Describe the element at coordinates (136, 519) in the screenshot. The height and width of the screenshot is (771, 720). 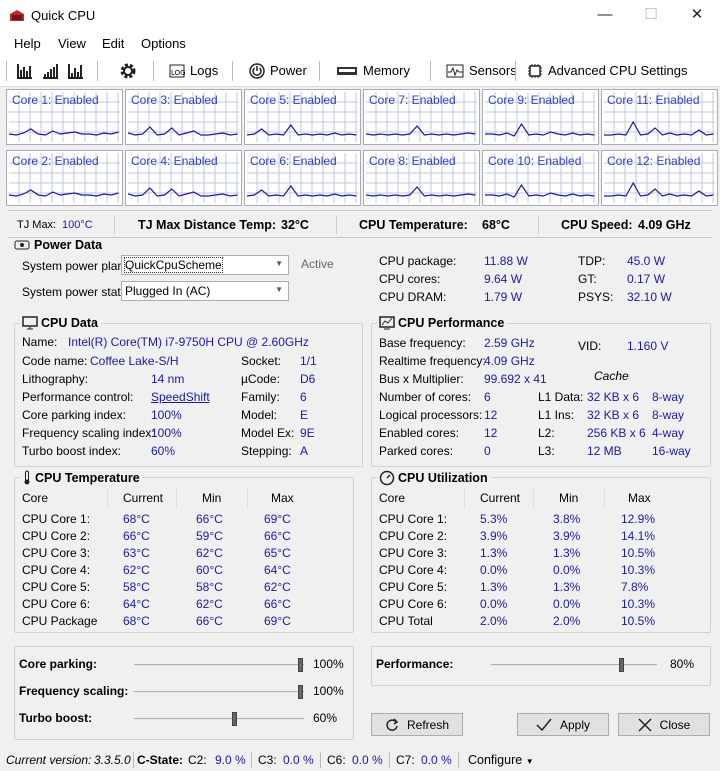
I see `table-cell: 68°C` at that location.